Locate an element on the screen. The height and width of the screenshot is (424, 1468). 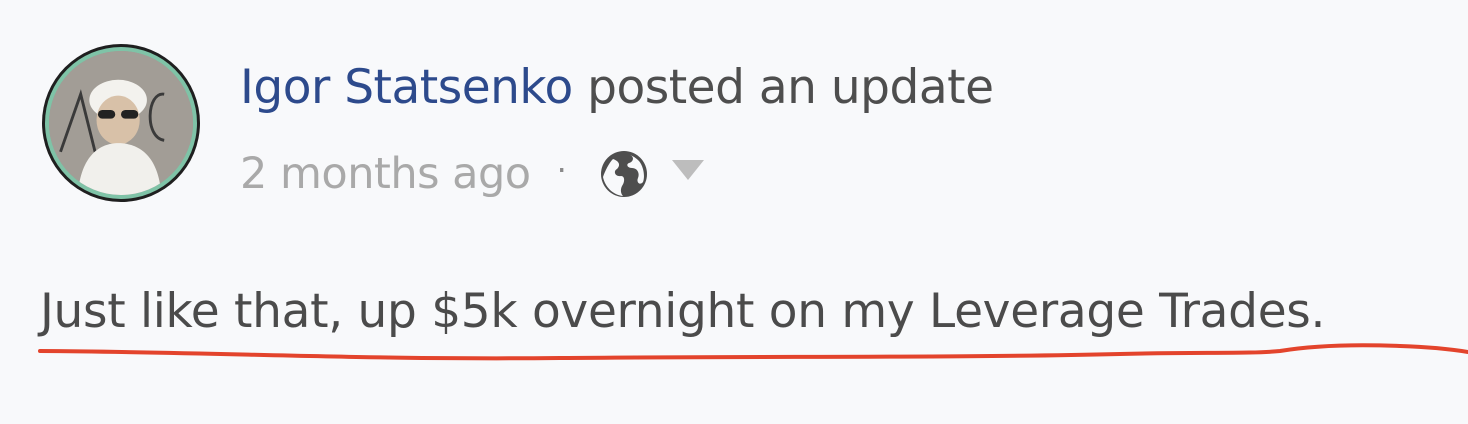
avatar-ring is located at coordinates (121, 123).